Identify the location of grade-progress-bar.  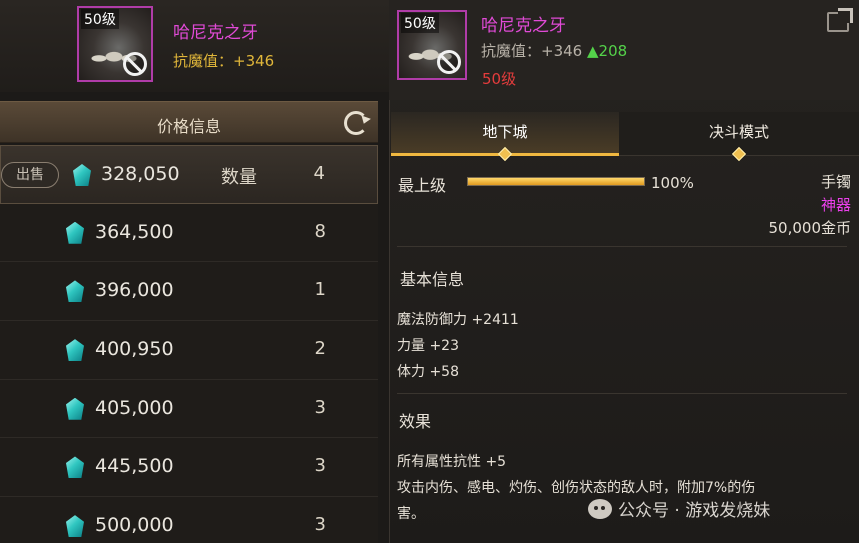
(556, 181).